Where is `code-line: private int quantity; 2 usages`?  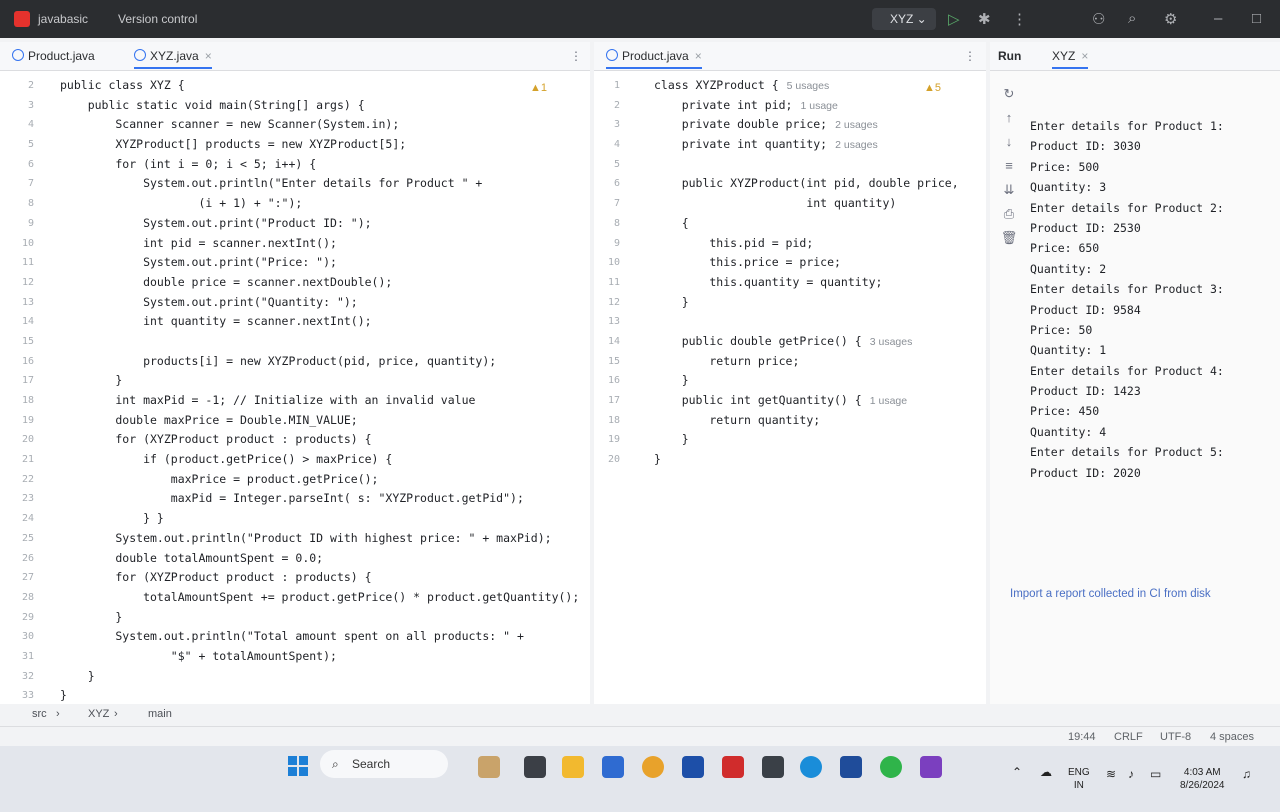
code-line: private int quantity; 2 usages is located at coordinates (819, 145).